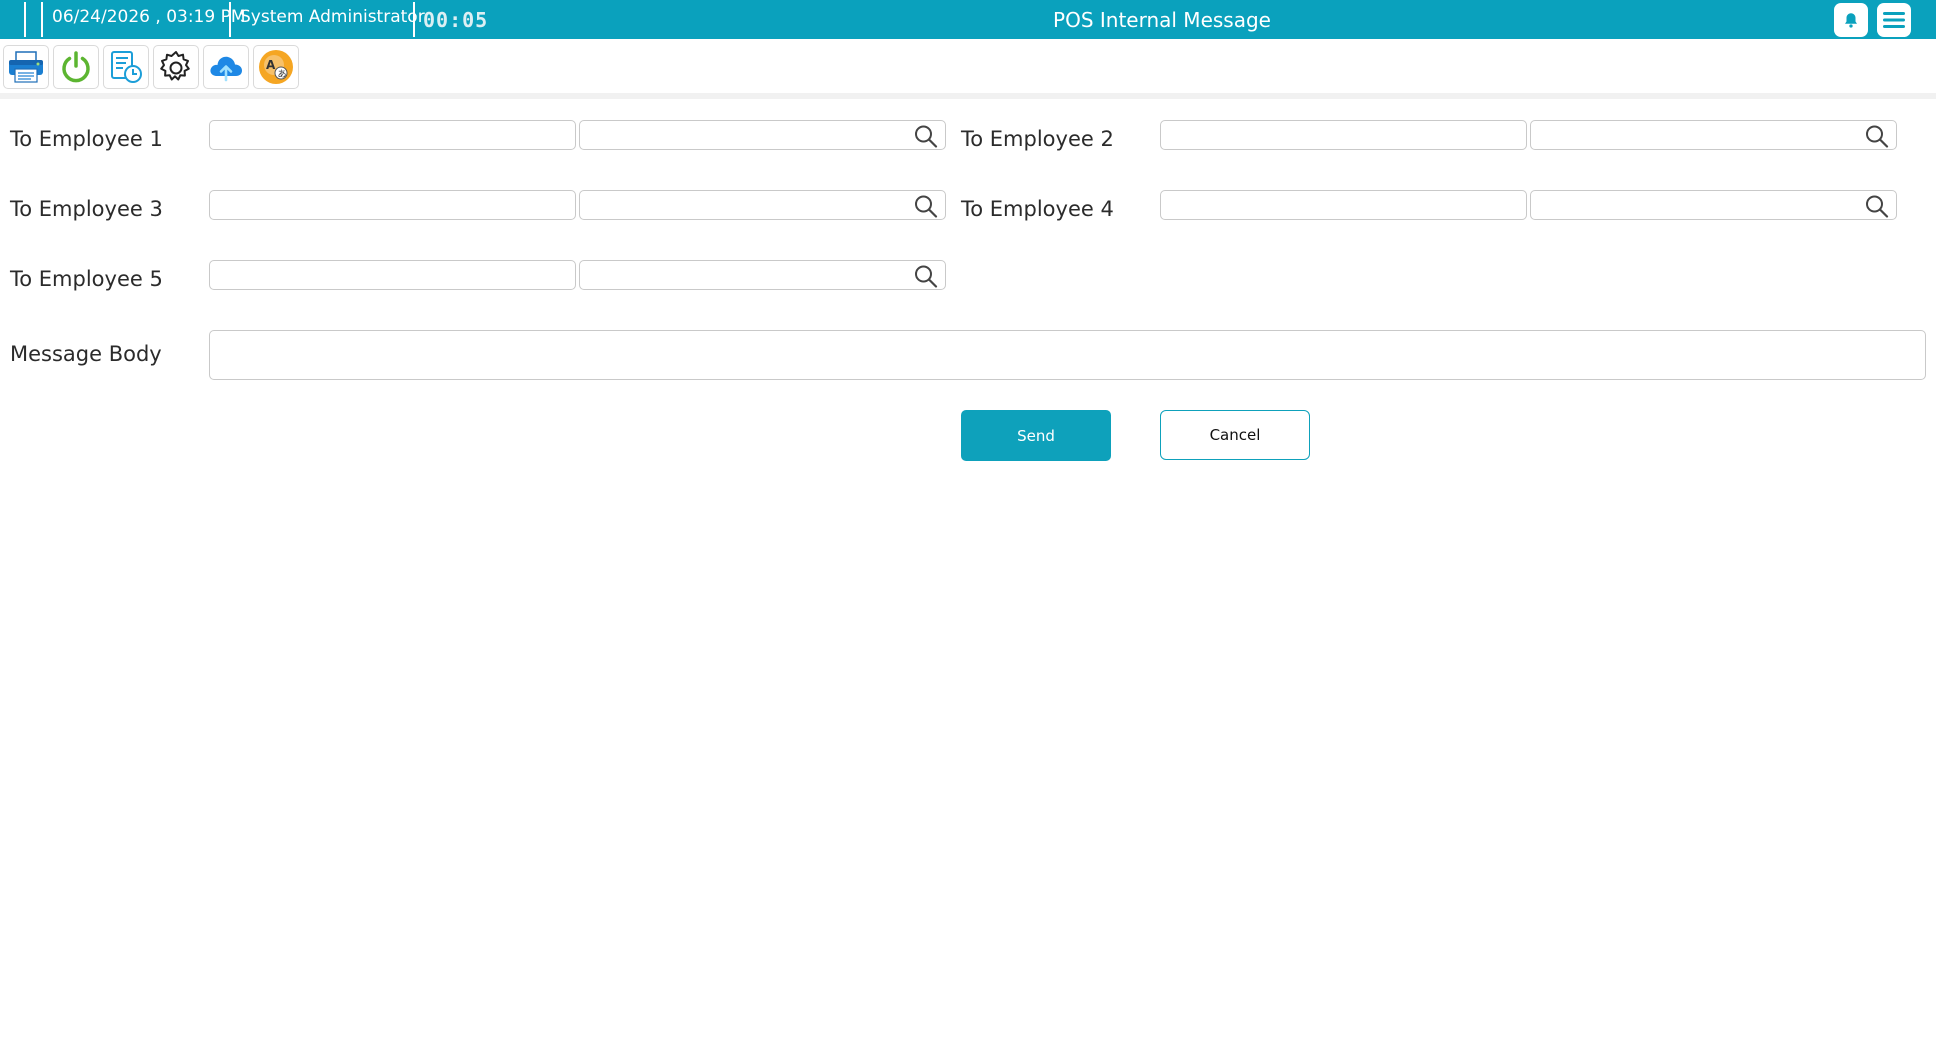 This screenshot has height=1048, width=1936. I want to click on cloud-upload-icon, so click(226, 69).